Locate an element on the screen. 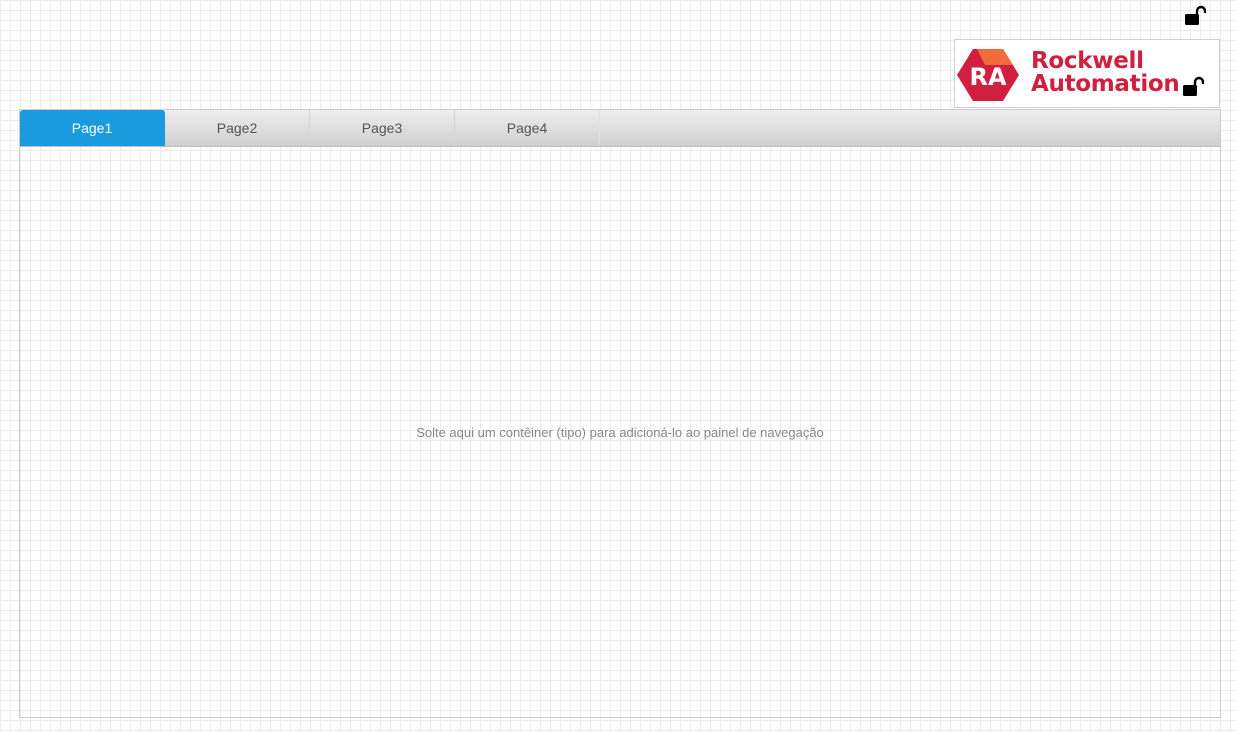 The image size is (1237, 732). logo-line2: Automation is located at coordinates (1105, 84).